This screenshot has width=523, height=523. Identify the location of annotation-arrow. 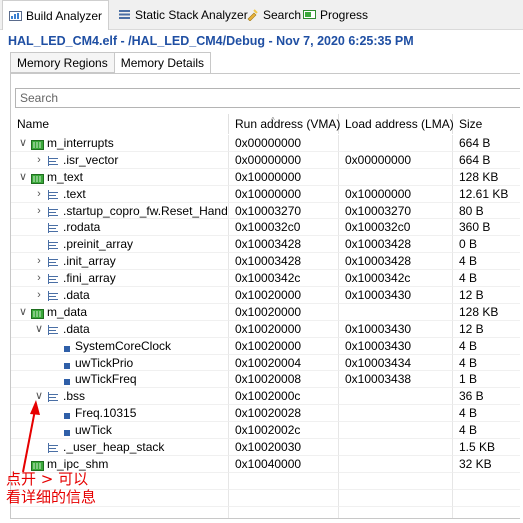
(31, 436).